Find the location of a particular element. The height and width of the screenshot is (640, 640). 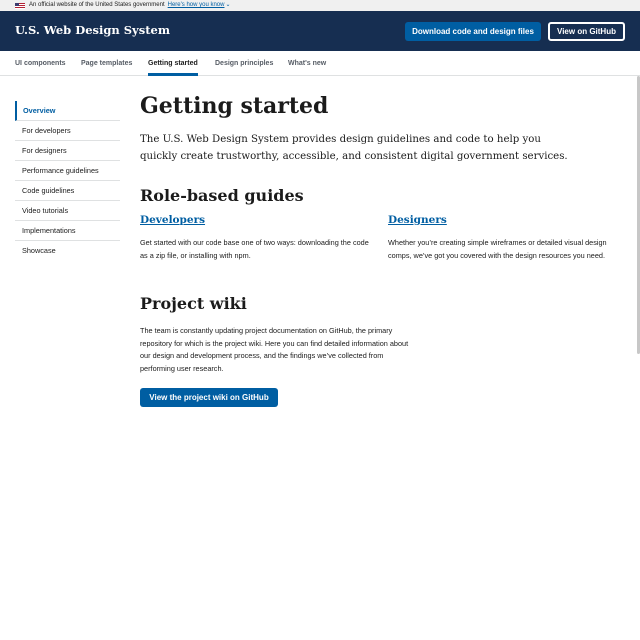

developers-link: Developers is located at coordinates (172, 220).